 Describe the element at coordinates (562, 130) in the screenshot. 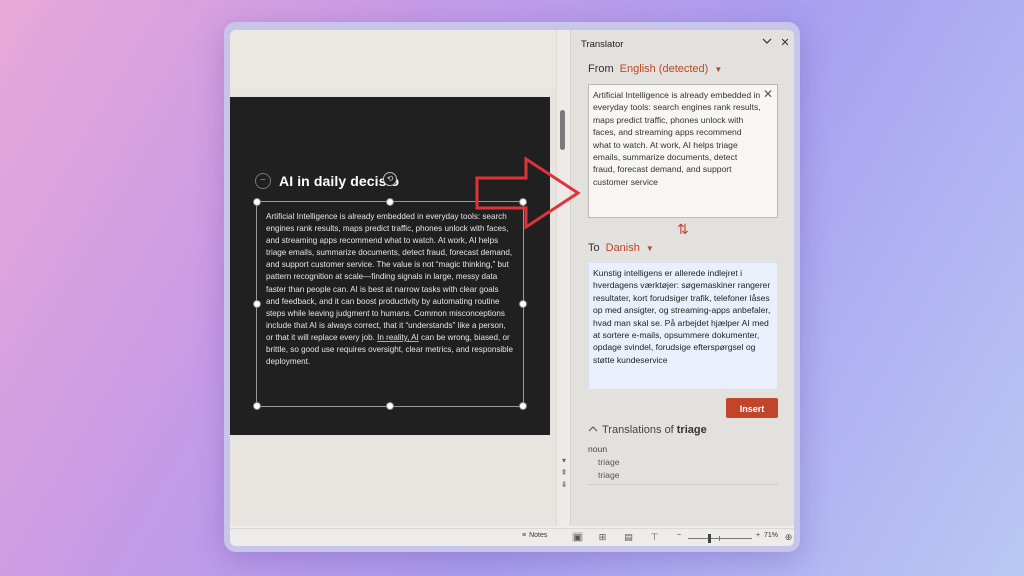

I see `scroll-thumb` at that location.